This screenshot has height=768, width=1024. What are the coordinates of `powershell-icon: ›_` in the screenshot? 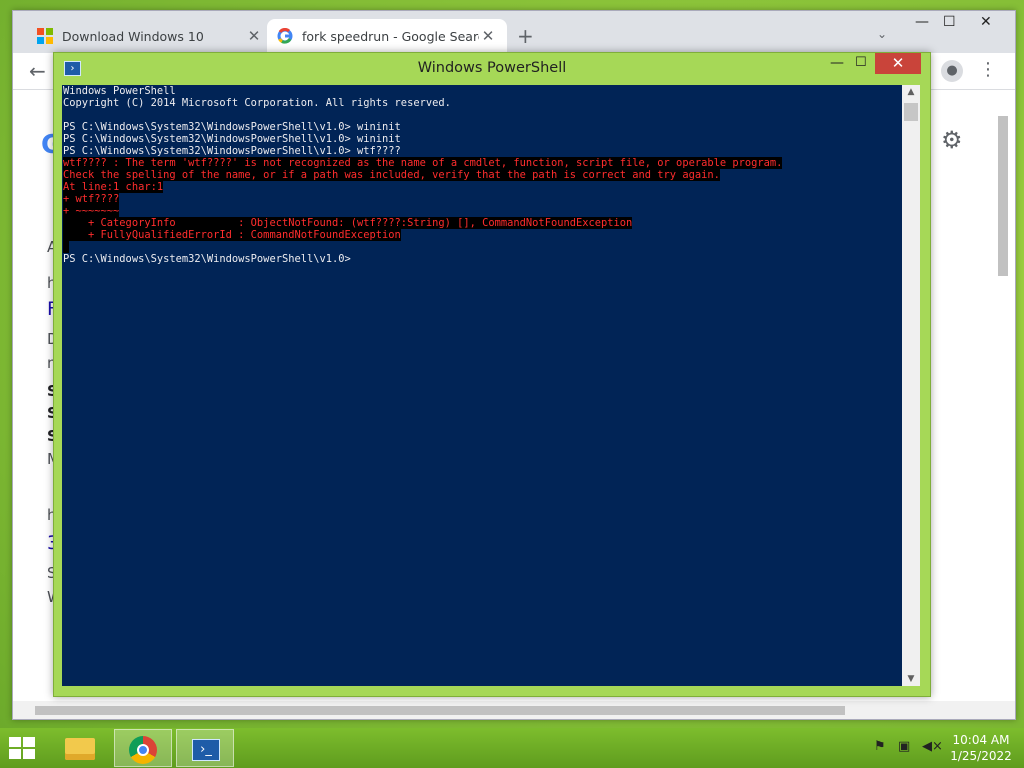 It's located at (206, 750).